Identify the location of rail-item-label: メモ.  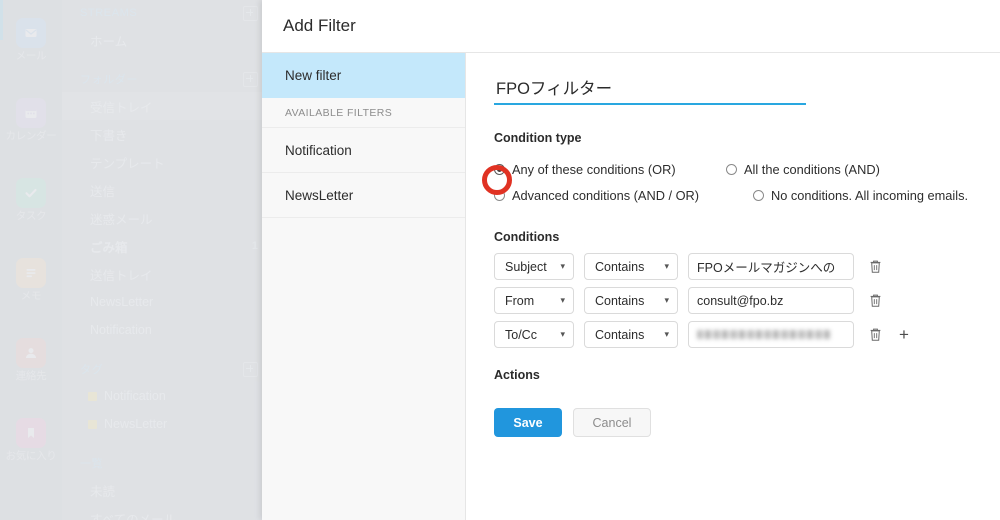
(31, 295).